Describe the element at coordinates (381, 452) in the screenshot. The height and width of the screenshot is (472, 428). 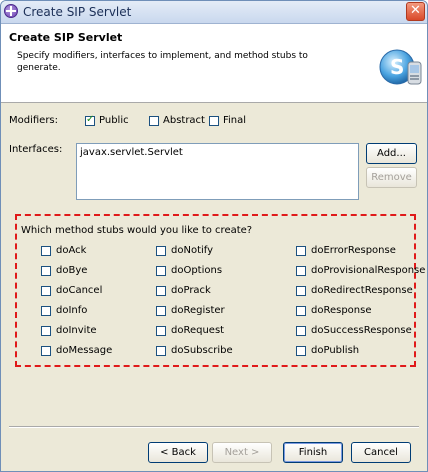
I see `cancel-button: Cancel` at that location.